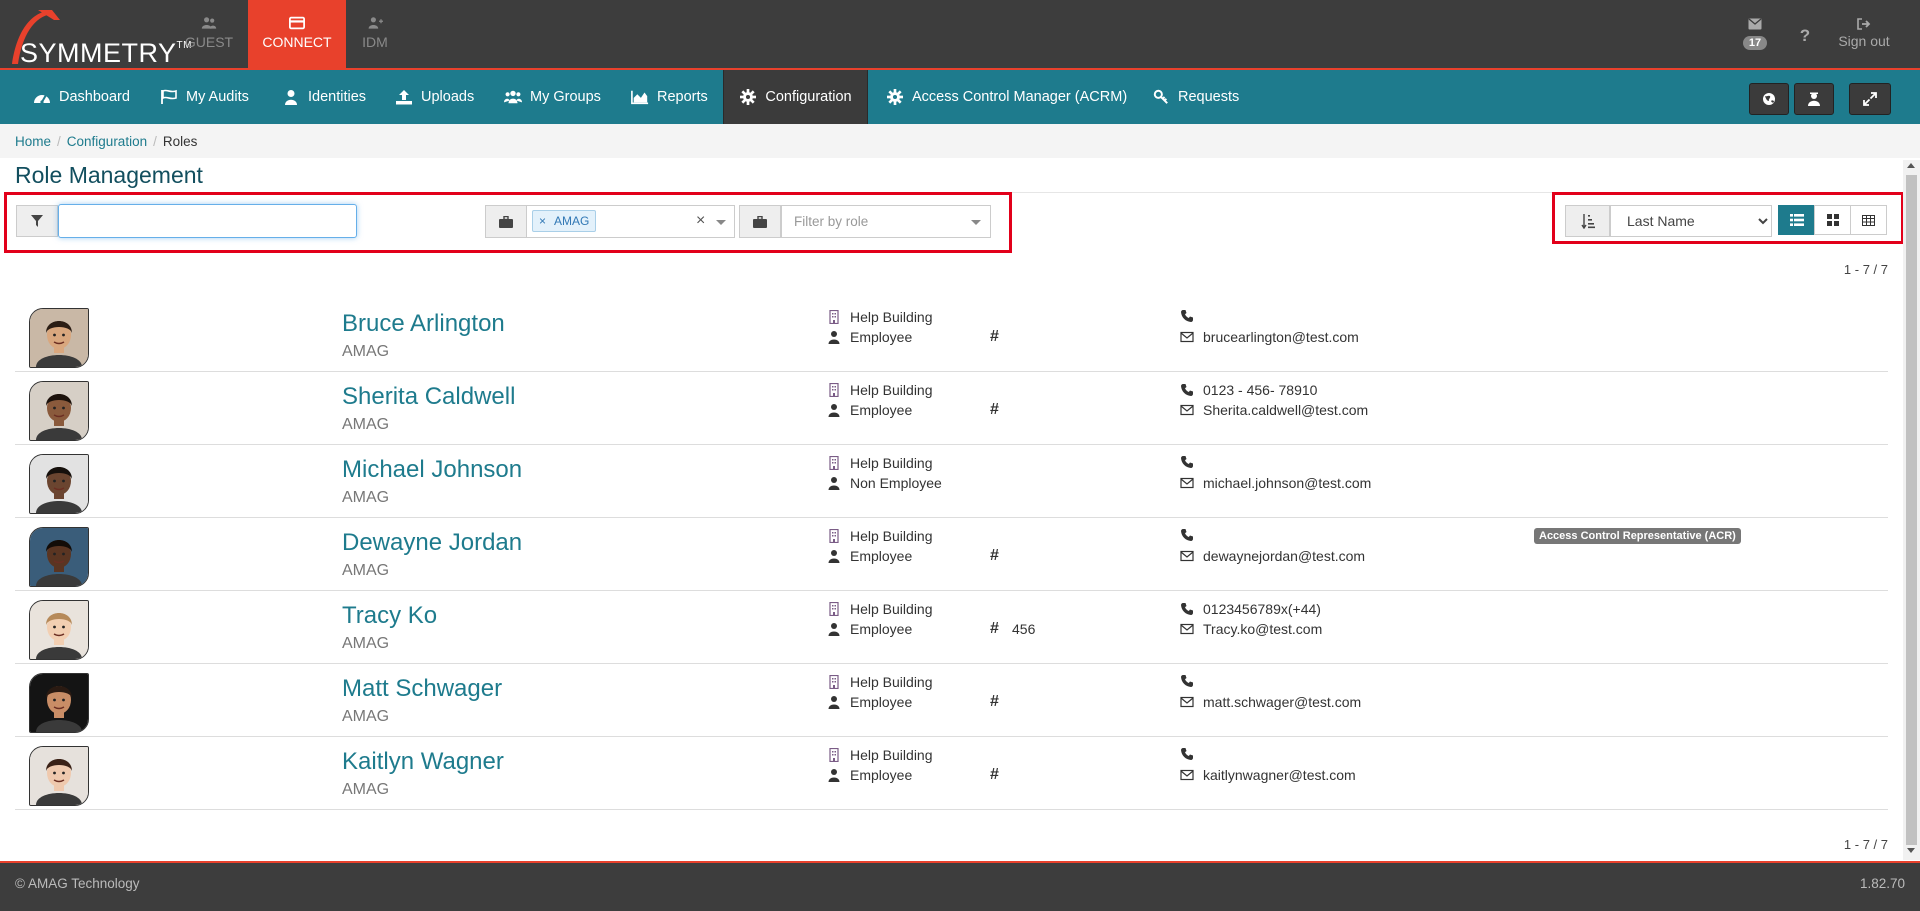 This screenshot has height=911, width=1920. What do you see at coordinates (1796, 220) in the screenshot?
I see `view-list-button` at bounding box center [1796, 220].